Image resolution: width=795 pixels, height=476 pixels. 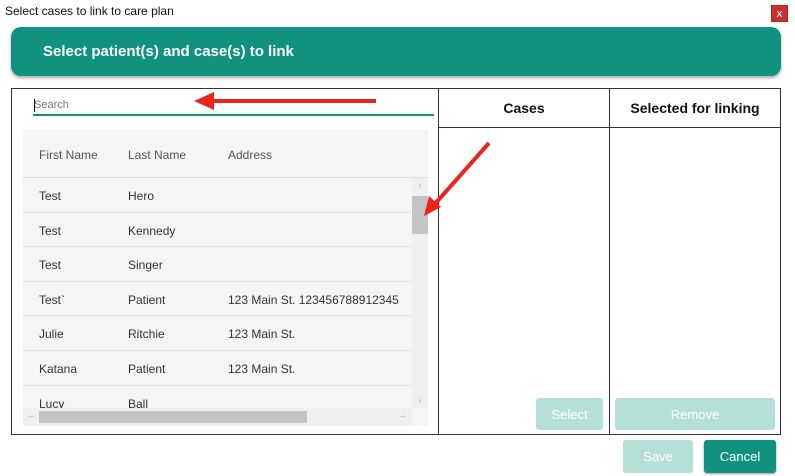 I want to click on first-name-cell: Katana, so click(x=58, y=368).